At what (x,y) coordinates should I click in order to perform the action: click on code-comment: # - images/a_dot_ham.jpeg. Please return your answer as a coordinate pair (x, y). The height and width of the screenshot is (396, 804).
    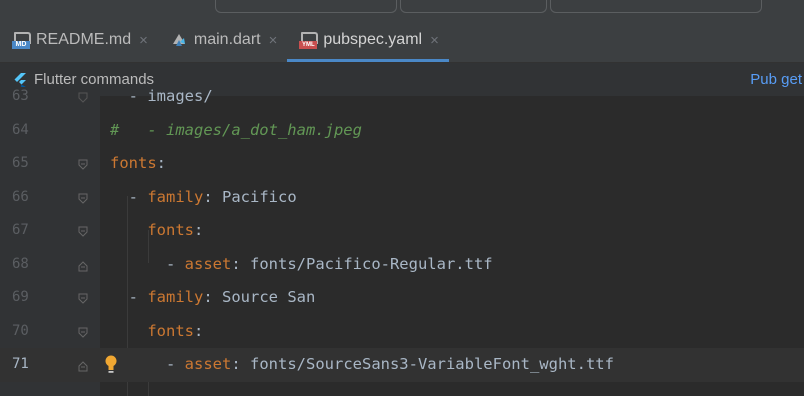
    Looking at the image, I should click on (236, 129).